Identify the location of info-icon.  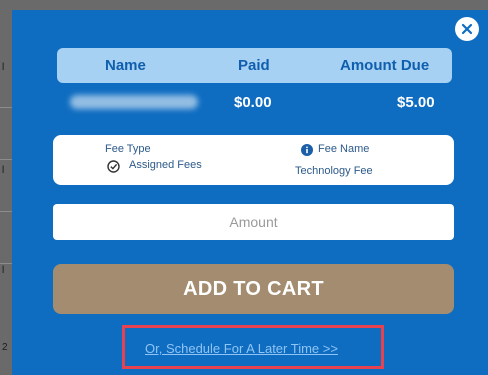
(307, 150).